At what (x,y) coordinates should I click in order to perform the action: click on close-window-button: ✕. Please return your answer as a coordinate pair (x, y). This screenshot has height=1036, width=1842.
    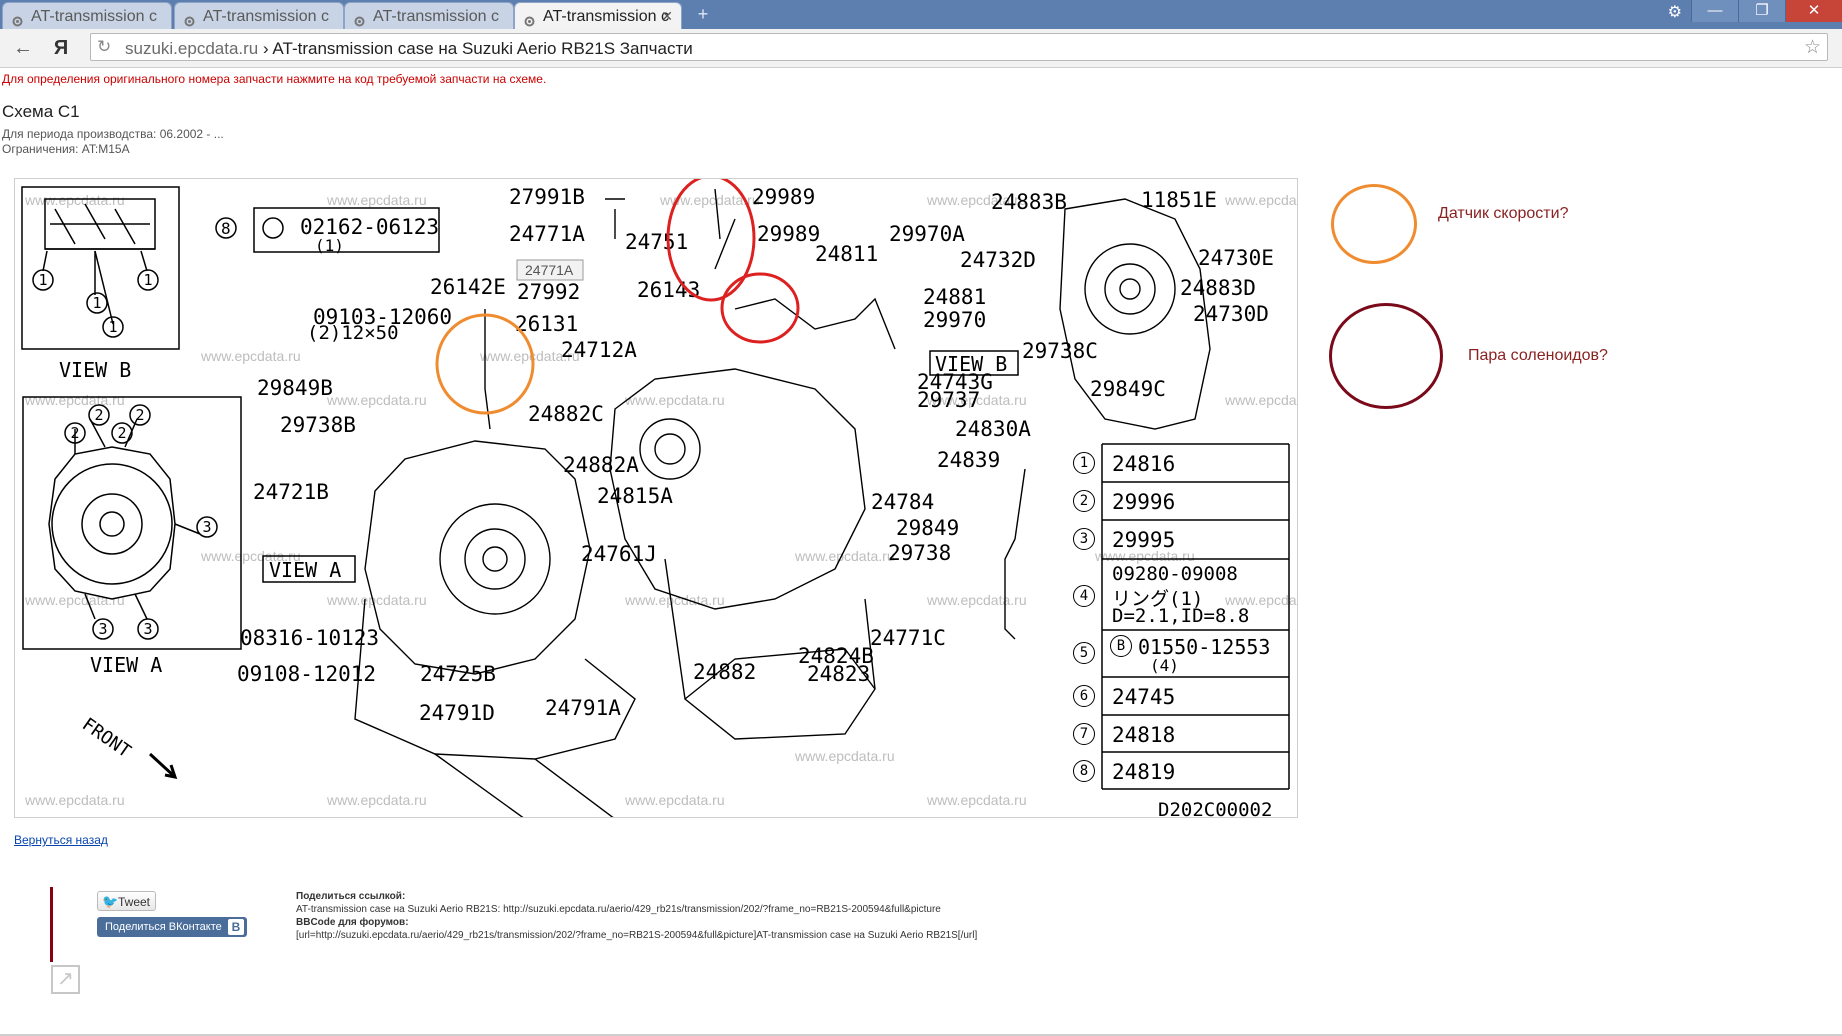
    Looking at the image, I should click on (1813, 11).